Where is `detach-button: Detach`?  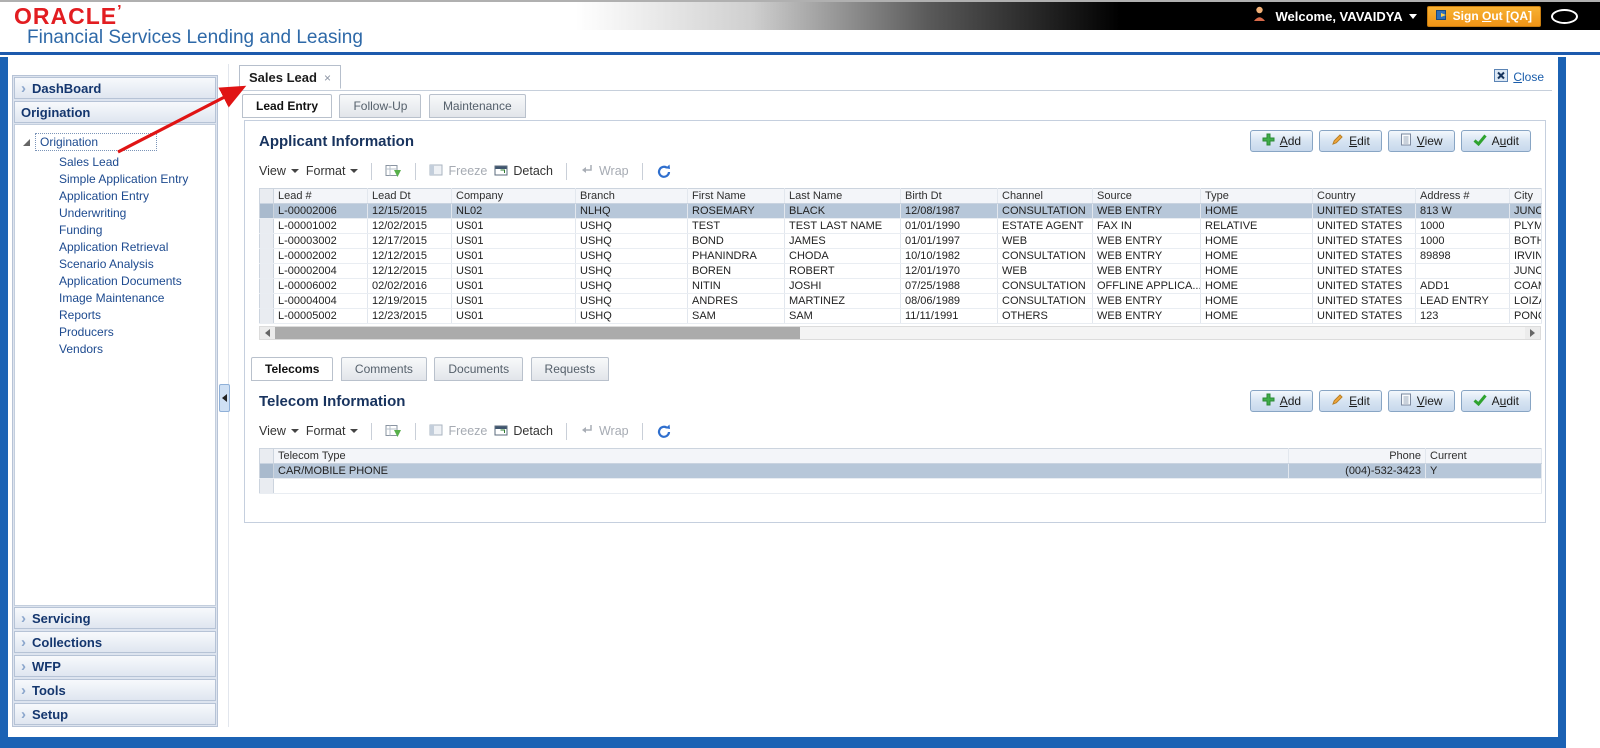
detach-button: Detach is located at coordinates (523, 431).